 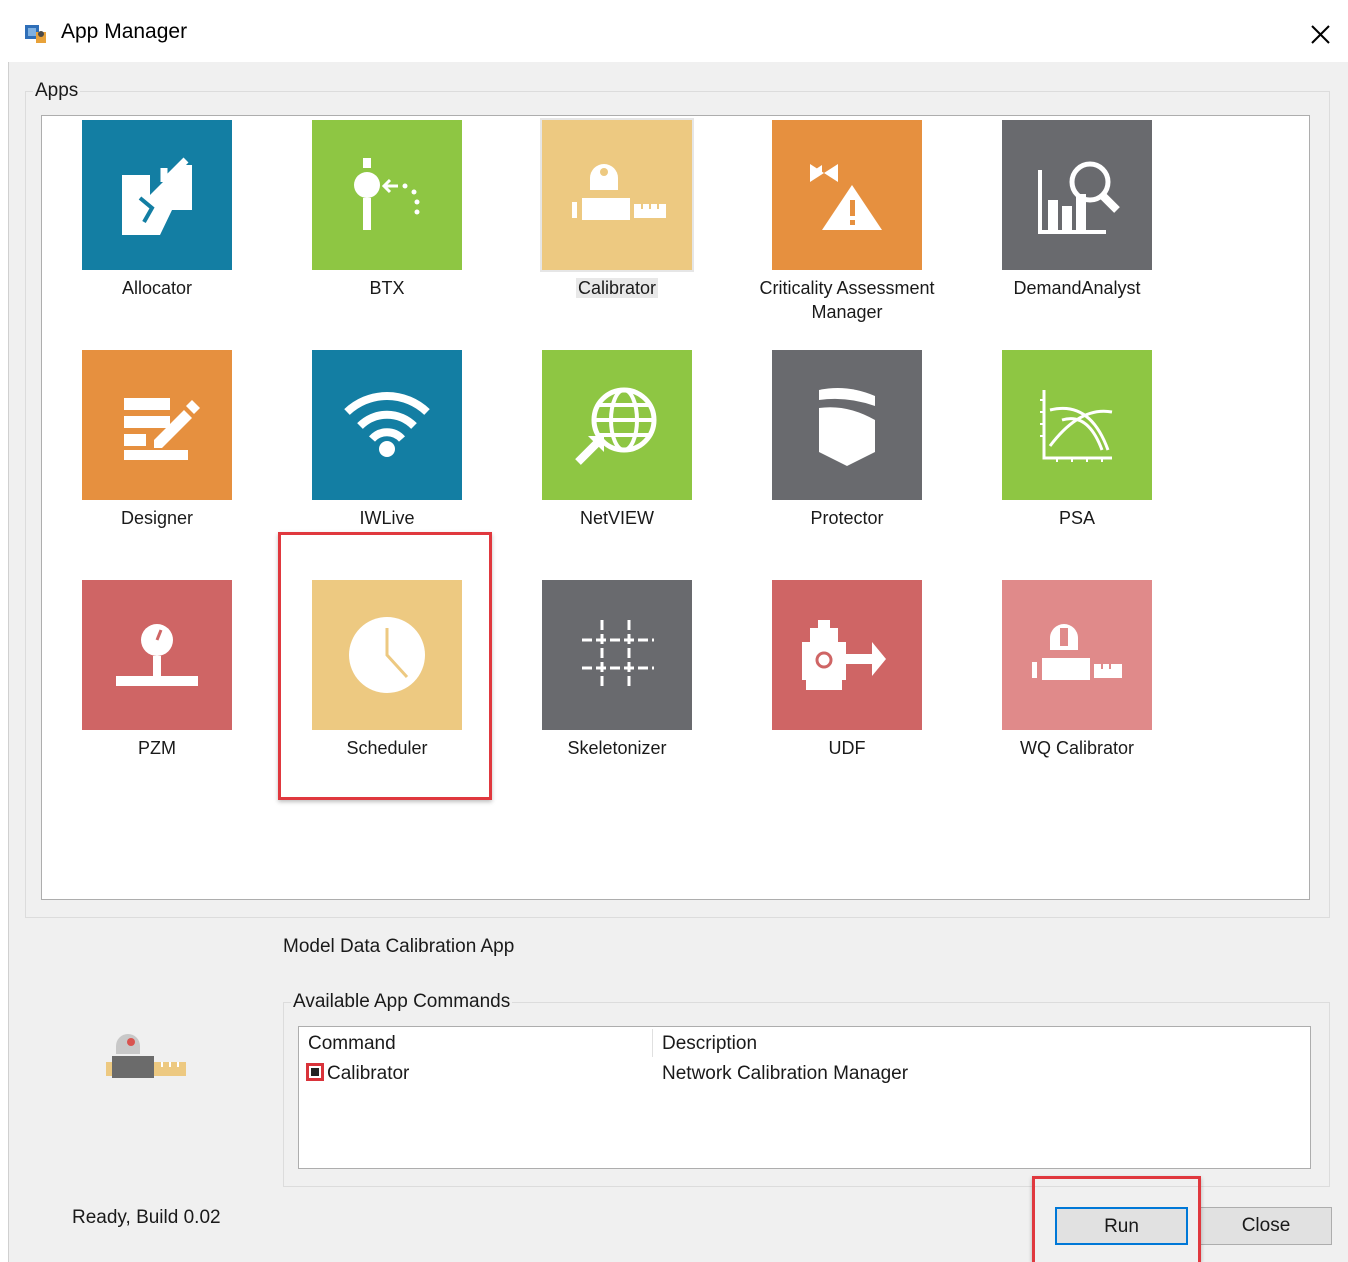 What do you see at coordinates (368, 1073) in the screenshot?
I see `command-label: Calibrator` at bounding box center [368, 1073].